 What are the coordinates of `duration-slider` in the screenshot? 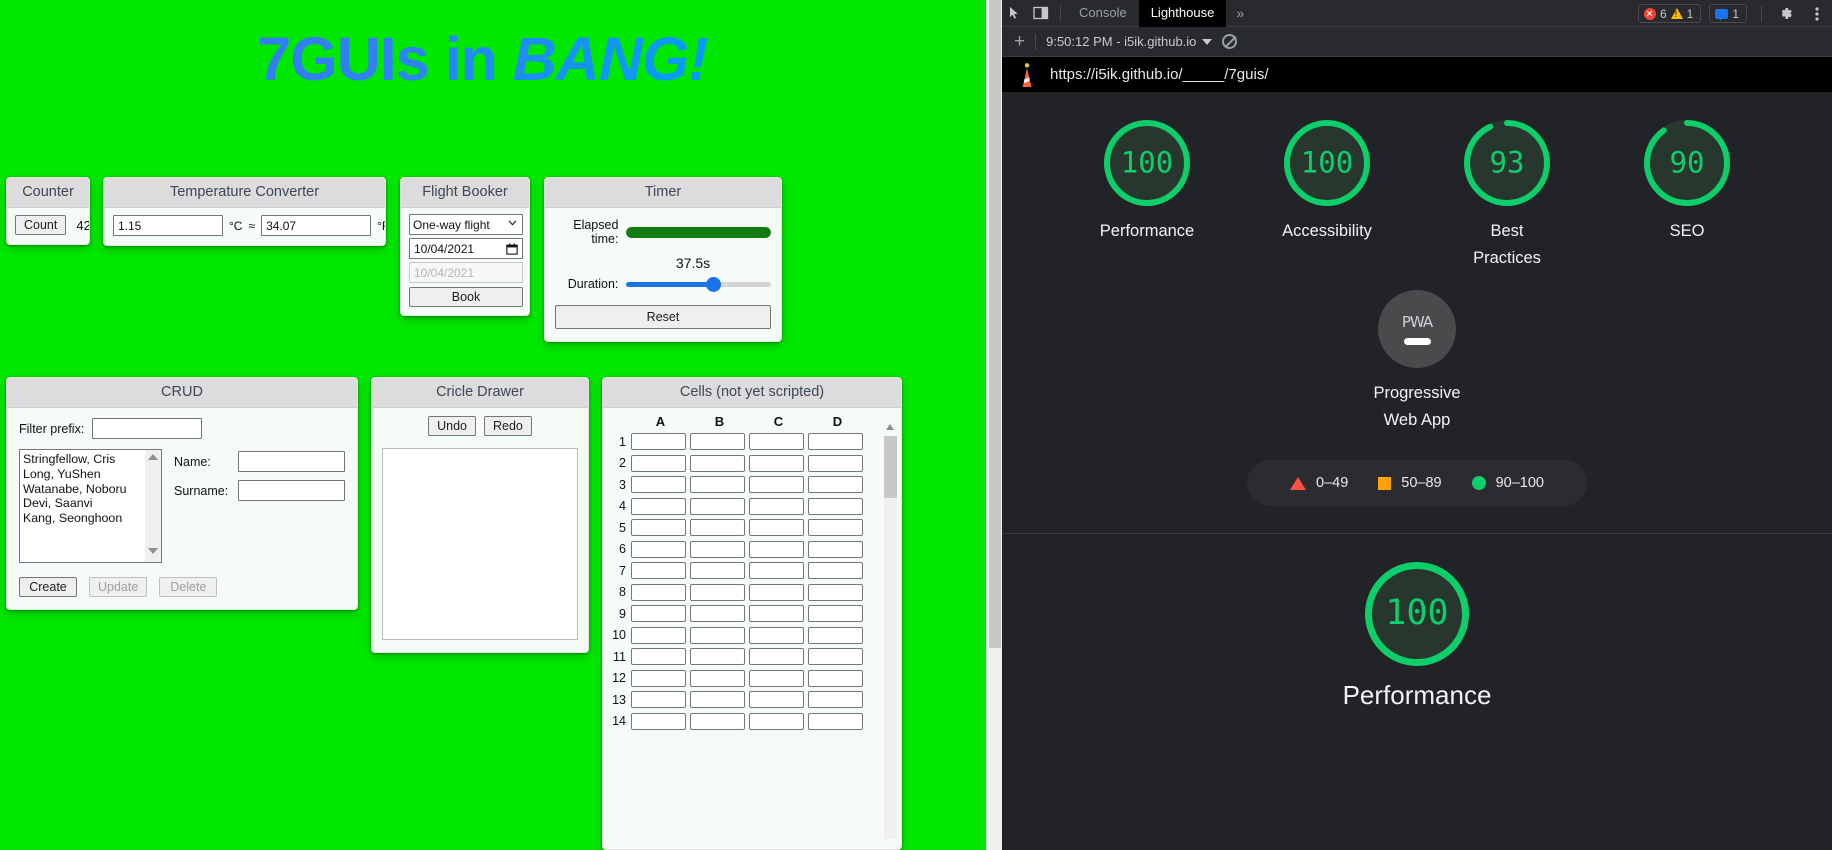 It's located at (698, 284).